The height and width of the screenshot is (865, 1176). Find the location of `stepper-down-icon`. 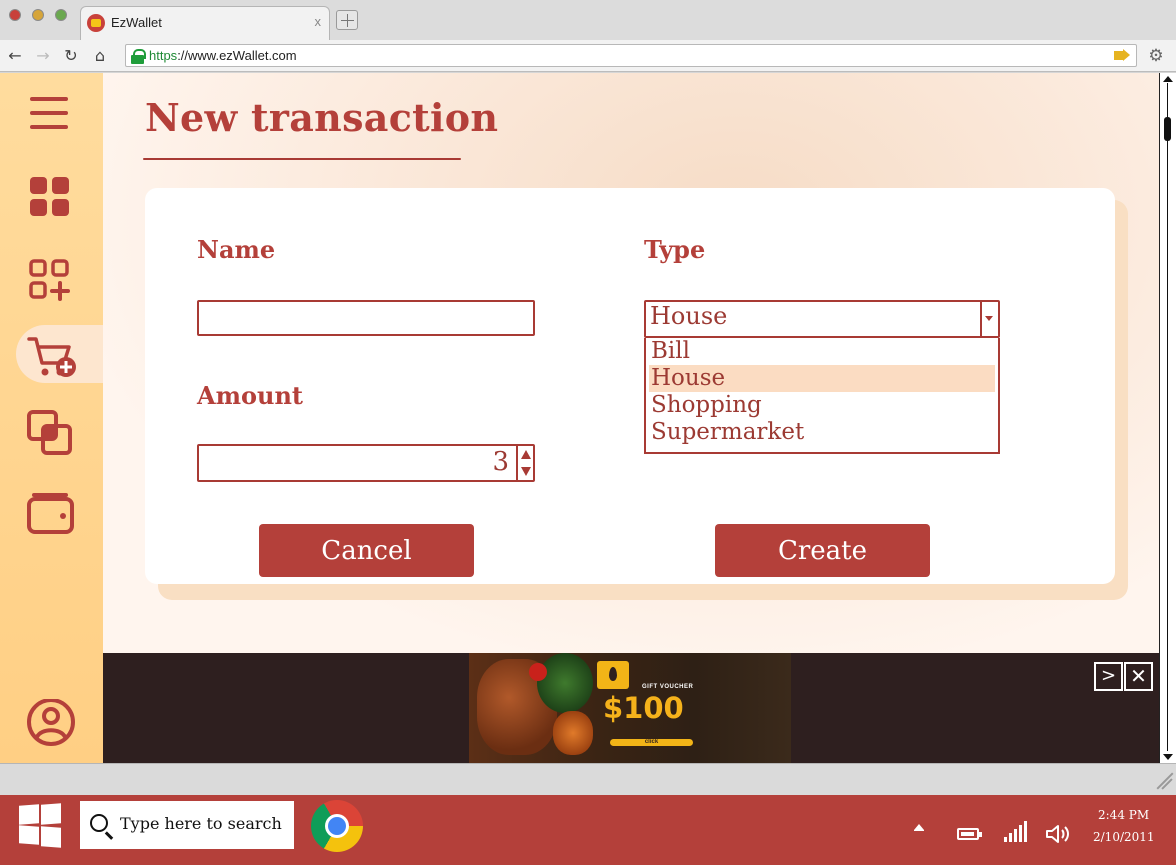

stepper-down-icon is located at coordinates (526, 471).